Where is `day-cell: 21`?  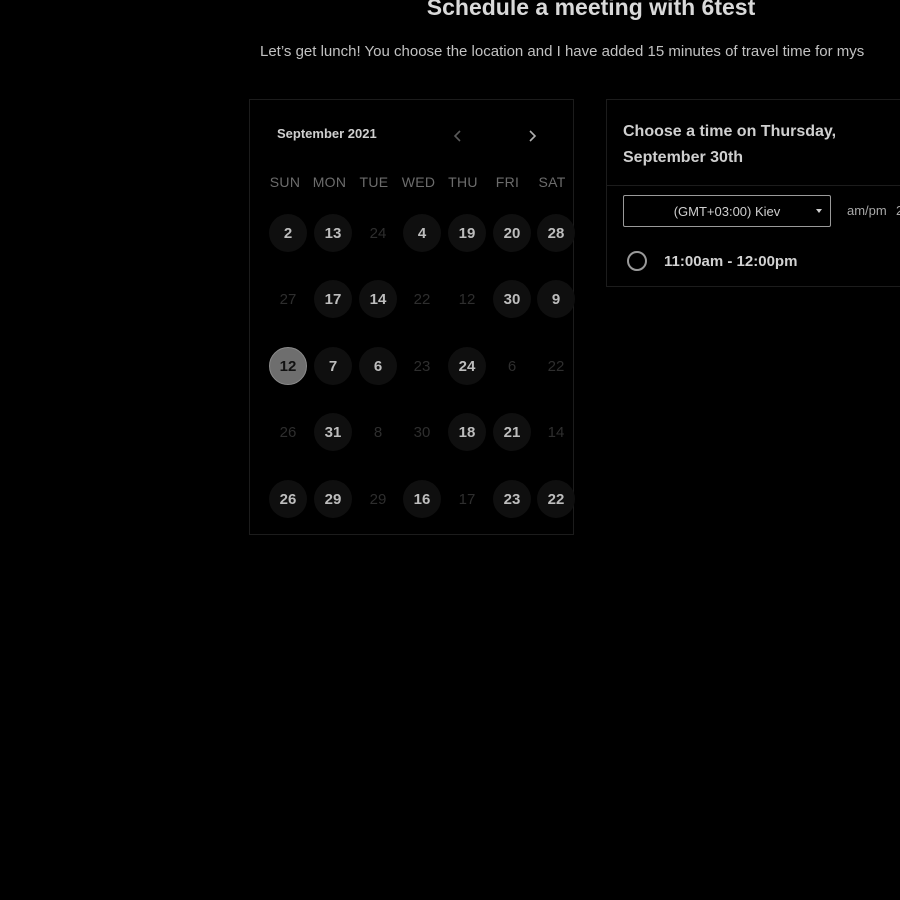
day-cell: 21 is located at coordinates (512, 432).